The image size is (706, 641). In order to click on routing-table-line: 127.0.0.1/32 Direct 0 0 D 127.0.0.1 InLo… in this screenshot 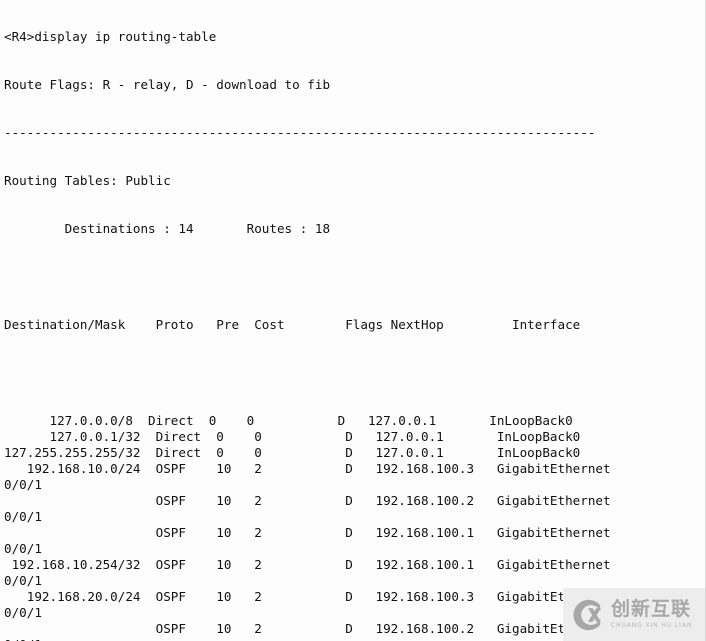, I will do `click(292, 436)`.